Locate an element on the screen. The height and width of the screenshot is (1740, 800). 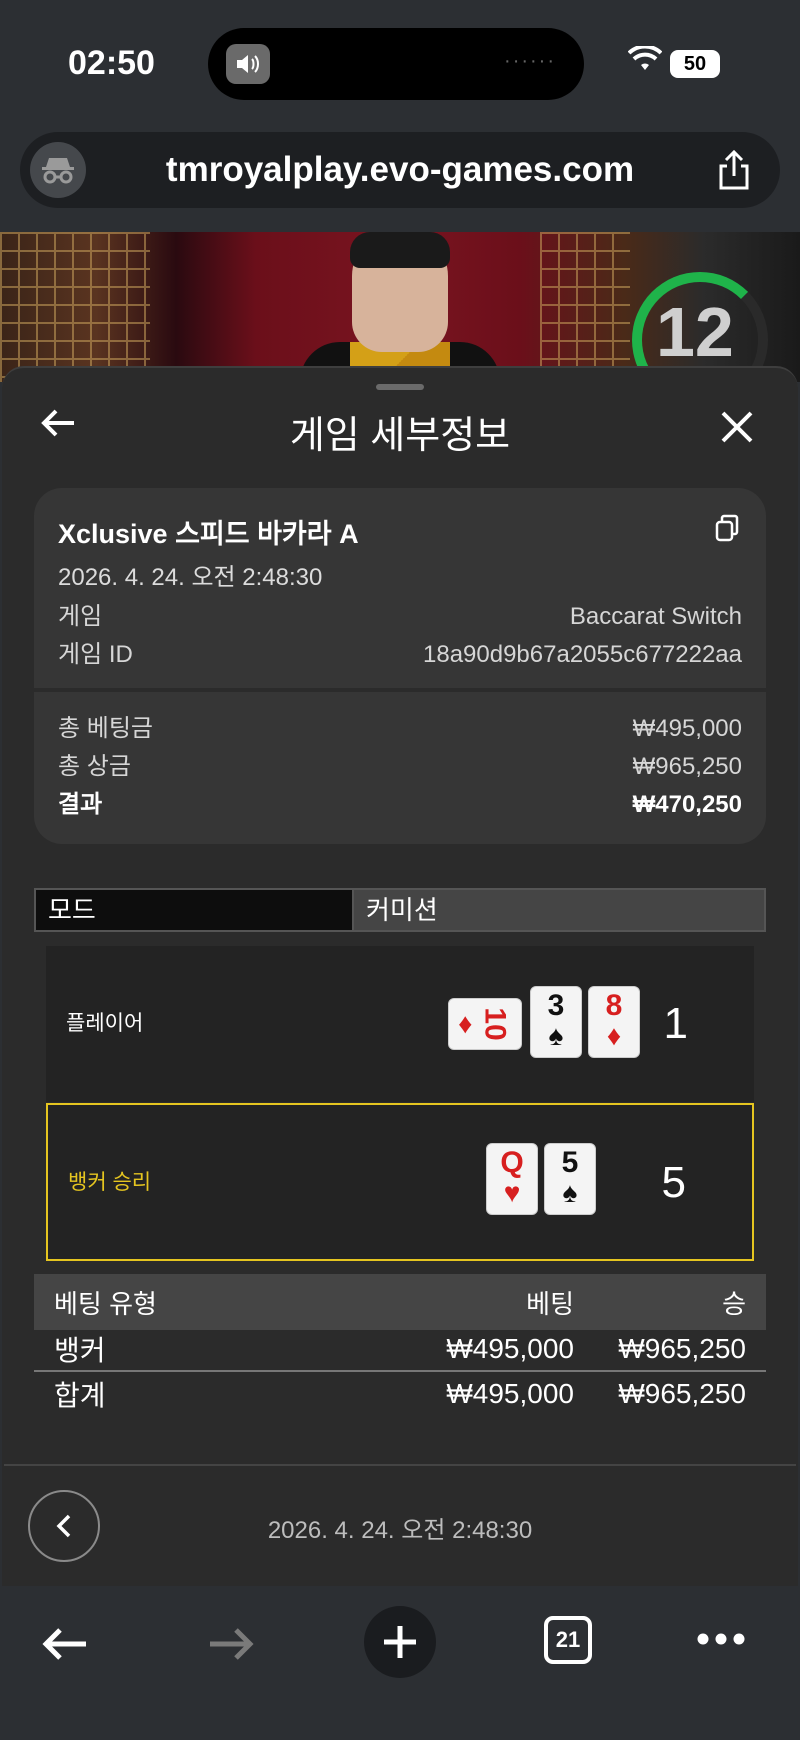
url-text: tmroyalplay.evo-games.com is located at coordinates (400, 170).